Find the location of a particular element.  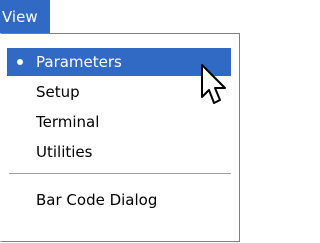

menu-item-label: Parameters is located at coordinates (79, 62).